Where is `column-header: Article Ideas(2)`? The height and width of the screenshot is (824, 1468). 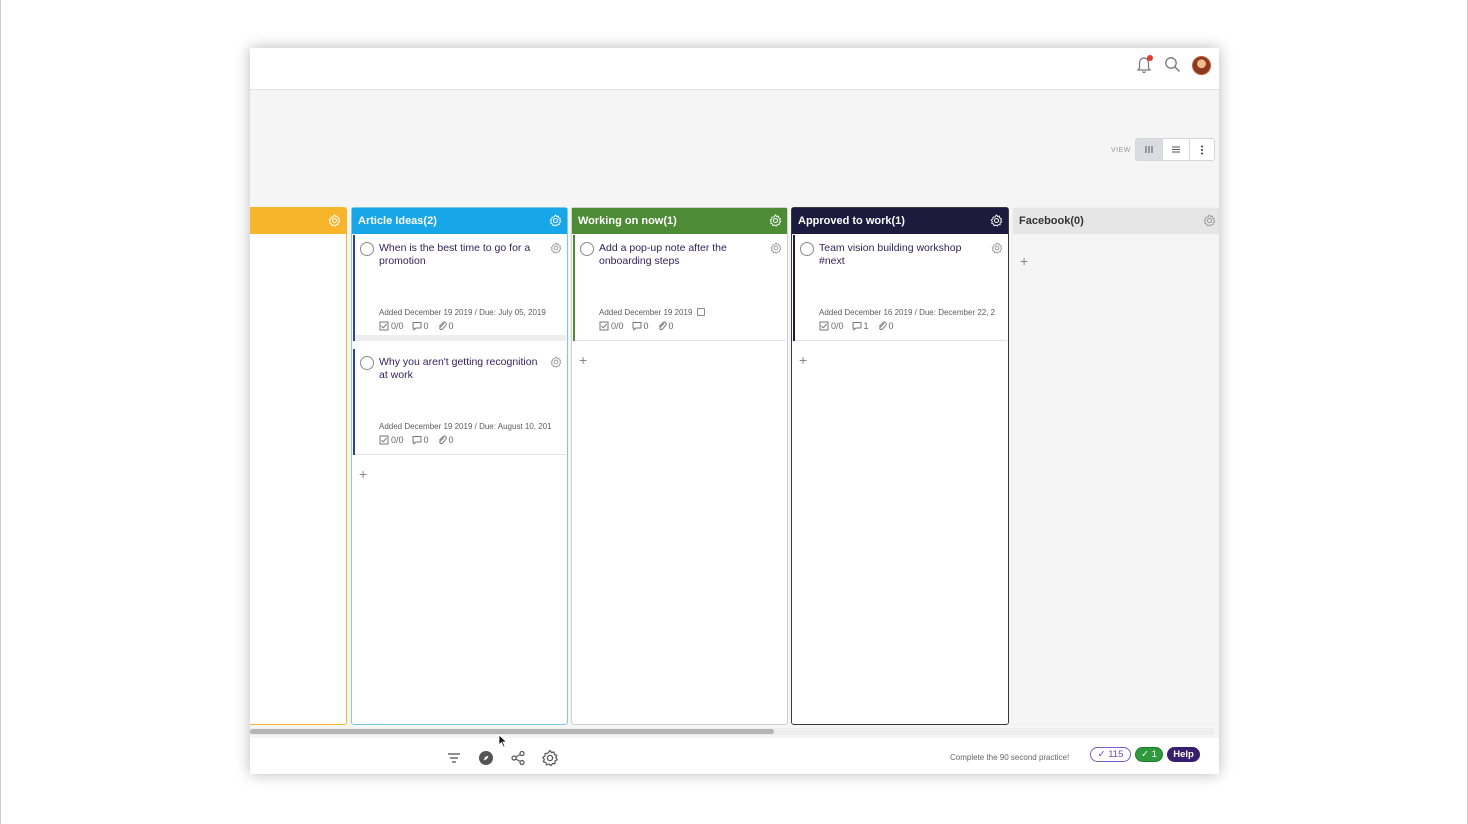 column-header: Article Ideas(2) is located at coordinates (459, 221).